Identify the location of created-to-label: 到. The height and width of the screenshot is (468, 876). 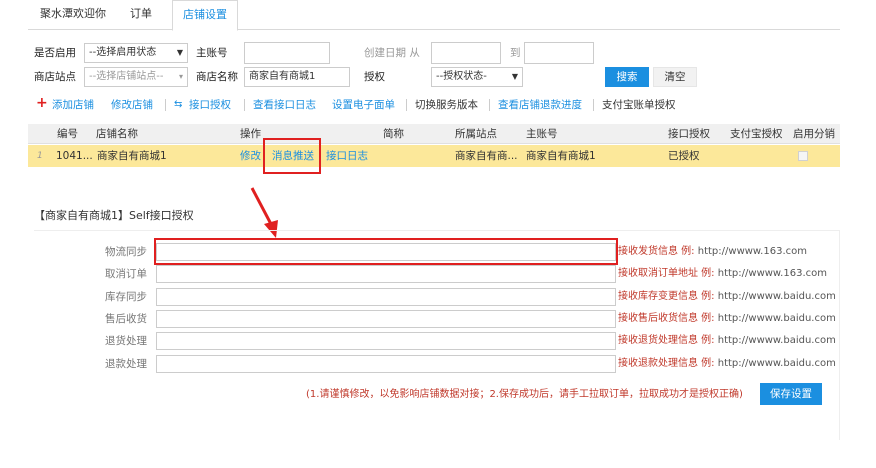
(515, 53).